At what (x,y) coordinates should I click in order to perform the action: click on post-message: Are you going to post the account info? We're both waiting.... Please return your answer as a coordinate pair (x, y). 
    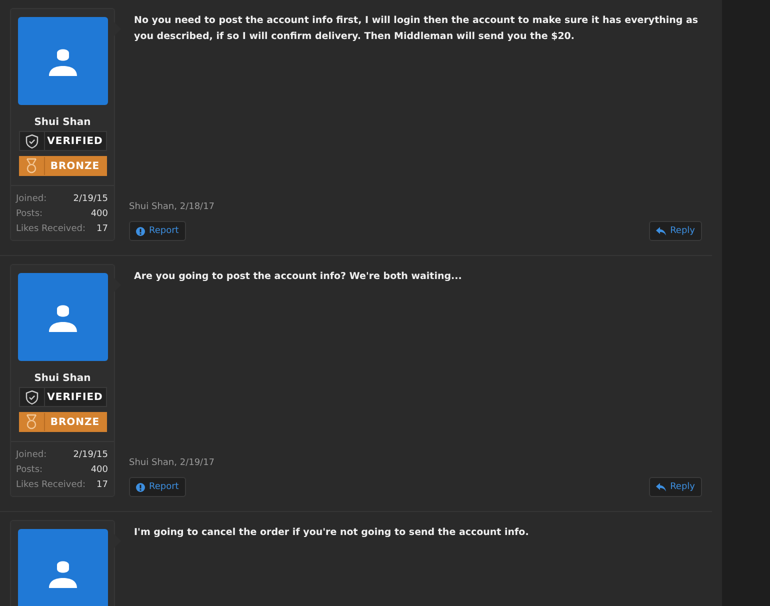
    Looking at the image, I should click on (298, 277).